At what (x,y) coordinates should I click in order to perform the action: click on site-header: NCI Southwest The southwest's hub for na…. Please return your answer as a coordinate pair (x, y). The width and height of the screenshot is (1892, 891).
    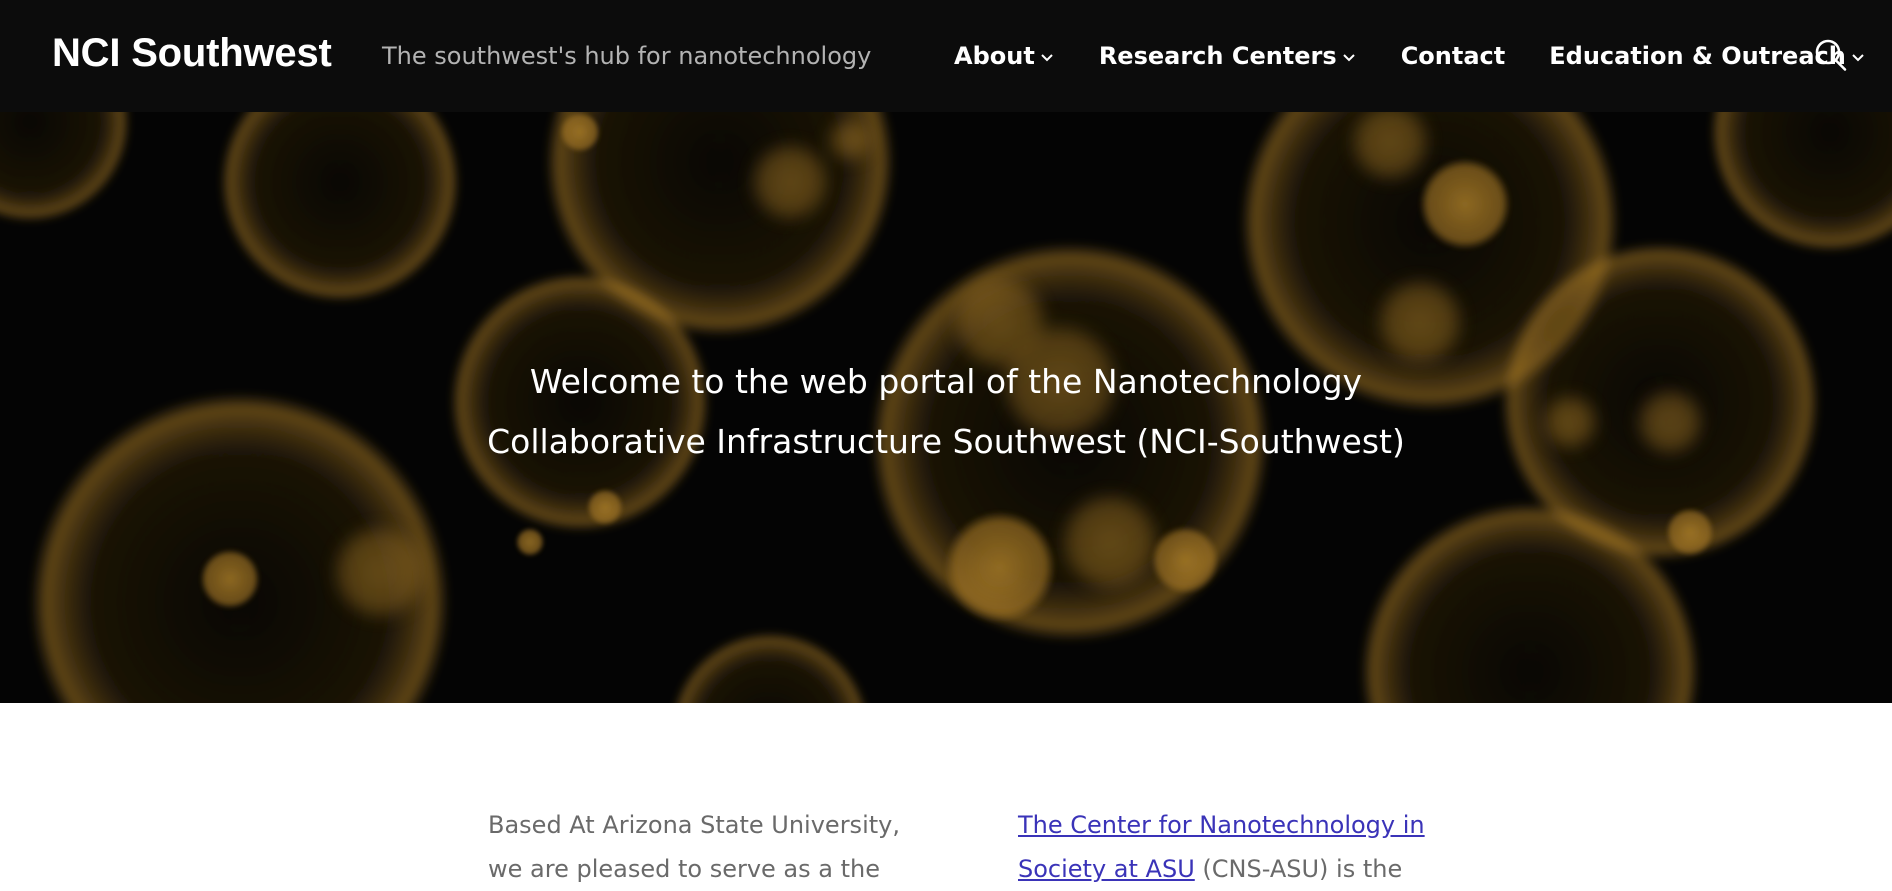
    Looking at the image, I should click on (946, 56).